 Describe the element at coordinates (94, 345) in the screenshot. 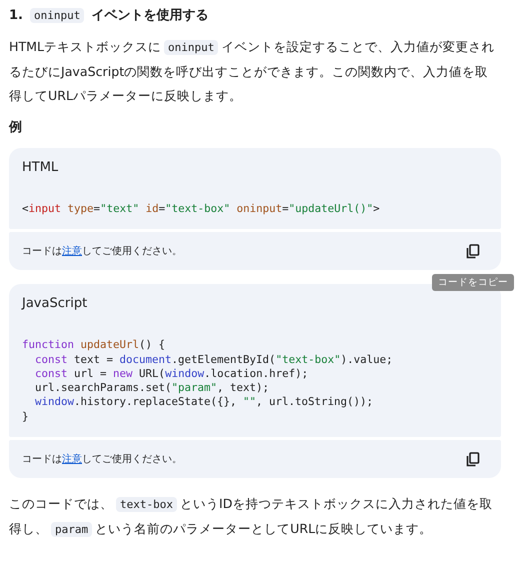

I see `code-line: function updateUrl() {` at that location.